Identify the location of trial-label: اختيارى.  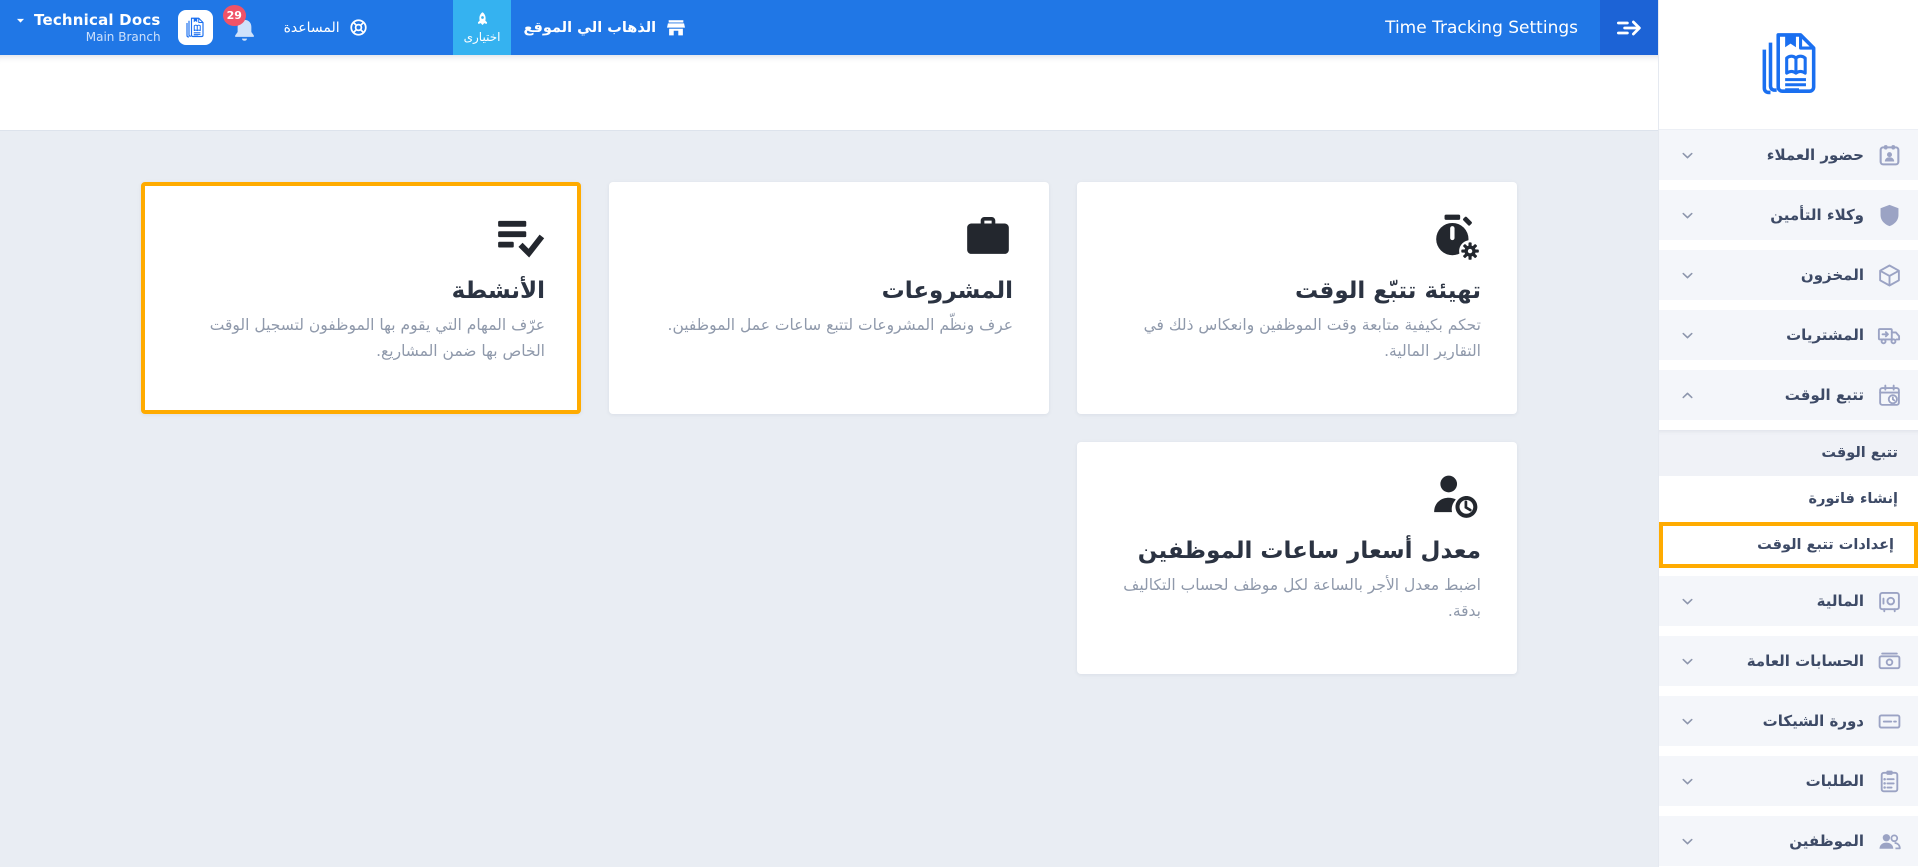
(482, 37).